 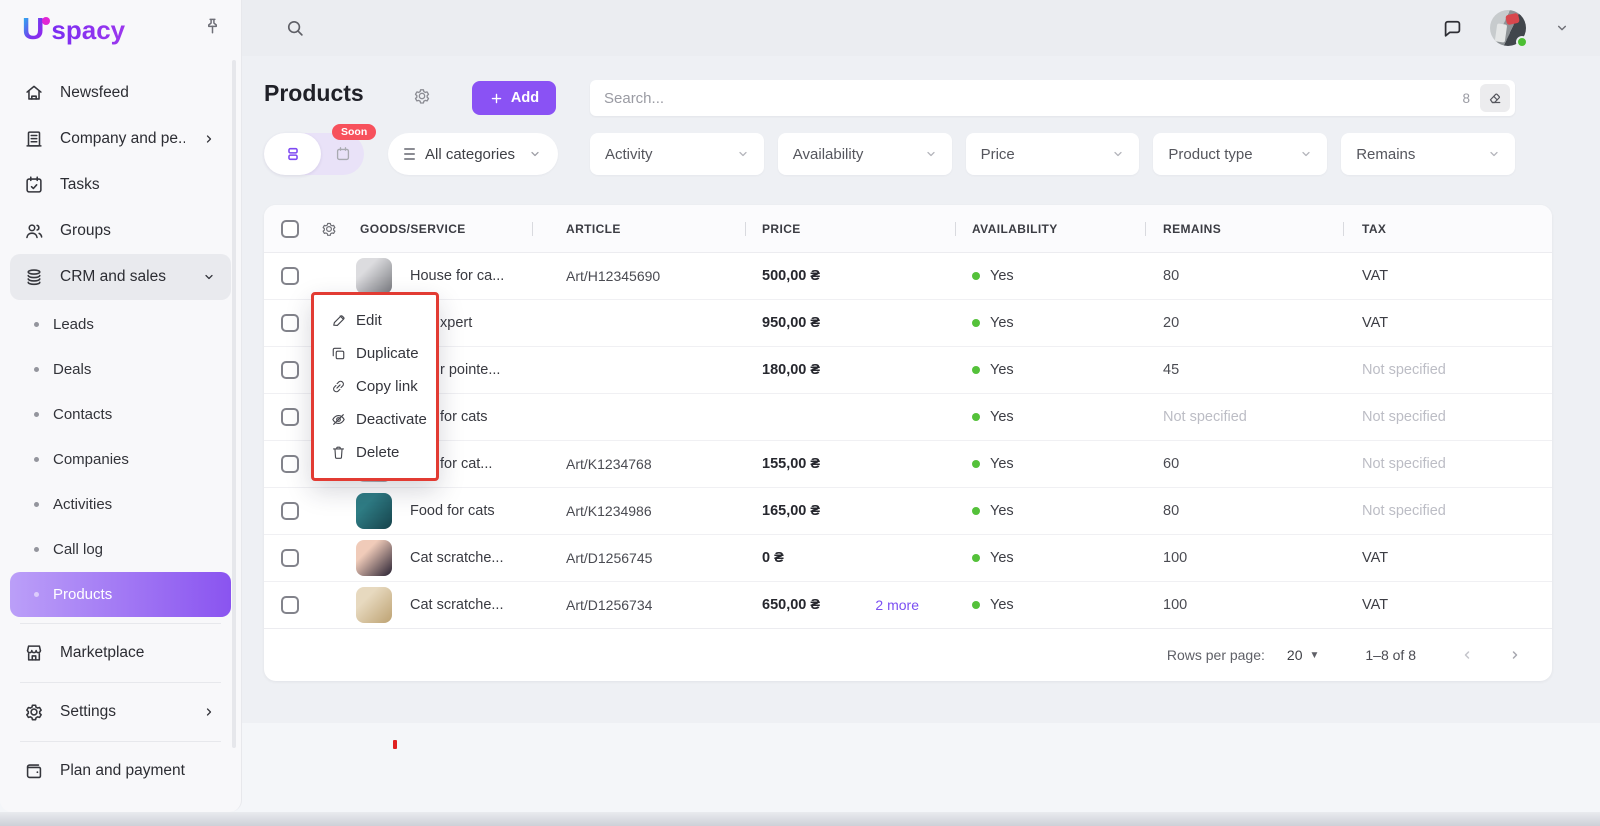 I want to click on product-thumbnail, so click(x=374, y=605).